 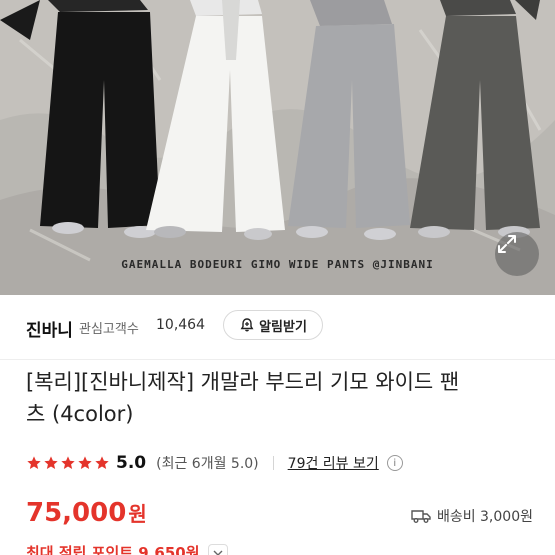 What do you see at coordinates (180, 325) in the screenshot?
I see `follower-count: 10,464` at bounding box center [180, 325].